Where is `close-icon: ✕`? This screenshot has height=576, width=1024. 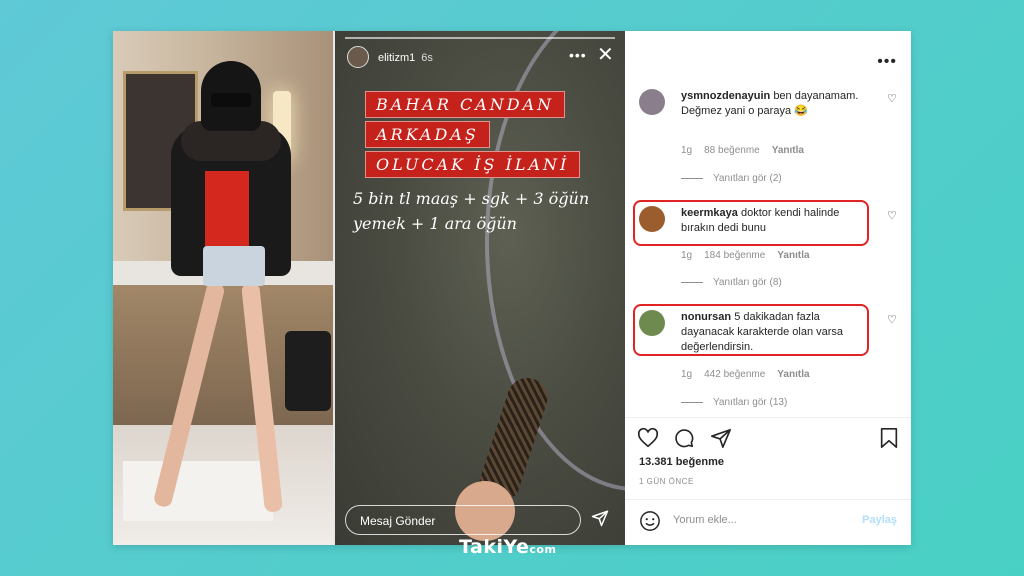 close-icon: ✕ is located at coordinates (605, 55).